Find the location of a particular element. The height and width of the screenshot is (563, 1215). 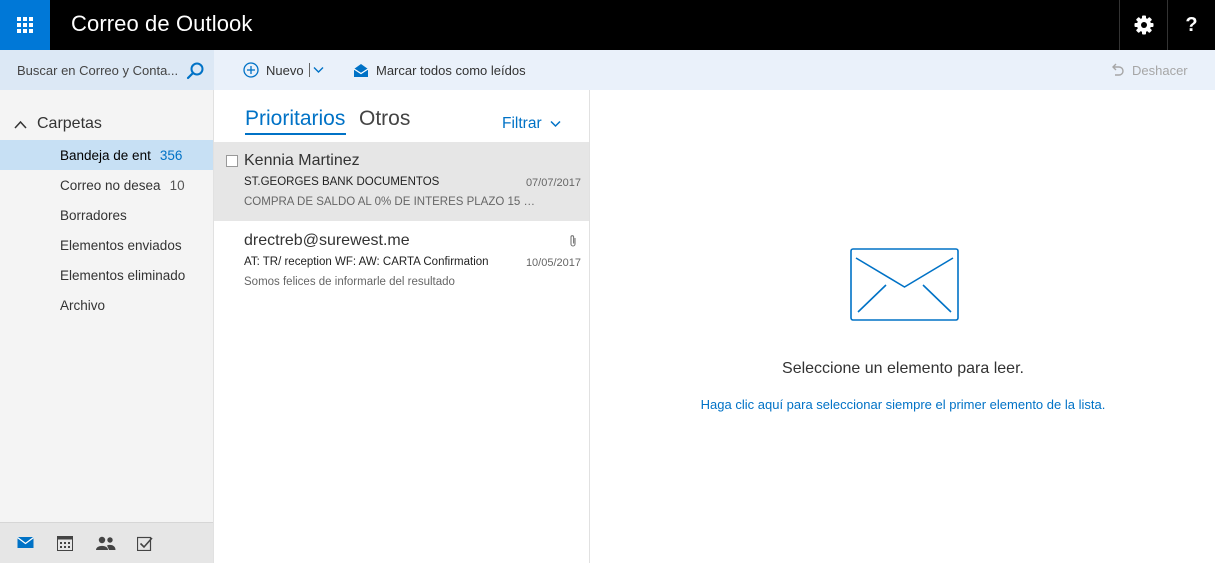

undo-icon is located at coordinates (1118, 69).